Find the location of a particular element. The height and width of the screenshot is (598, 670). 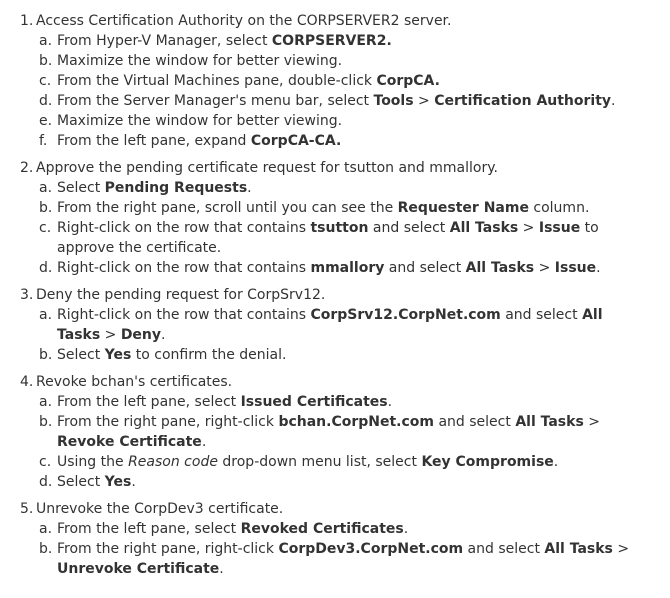

emphasis-term: Pending Requests is located at coordinates (176, 188).